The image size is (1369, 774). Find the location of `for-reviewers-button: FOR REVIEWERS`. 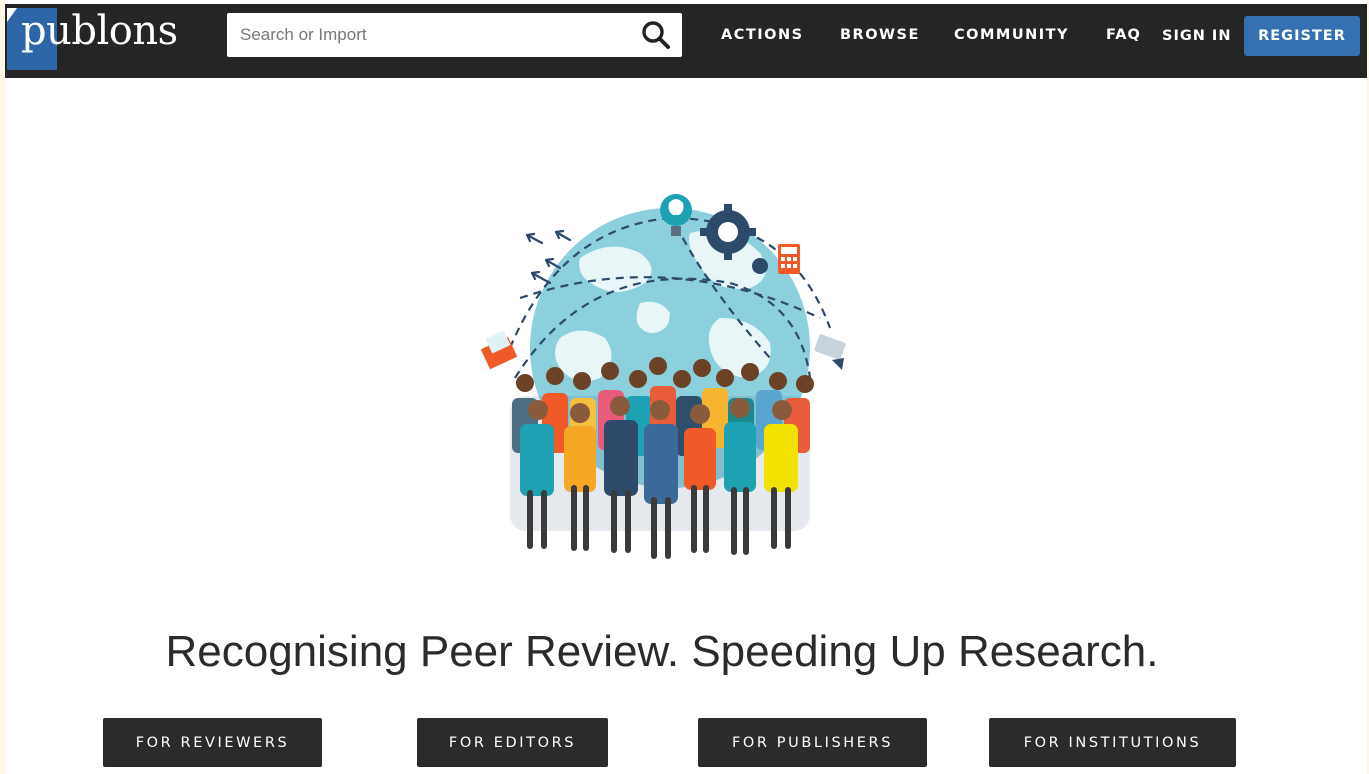

for-reviewers-button: FOR REVIEWERS is located at coordinates (212, 742).